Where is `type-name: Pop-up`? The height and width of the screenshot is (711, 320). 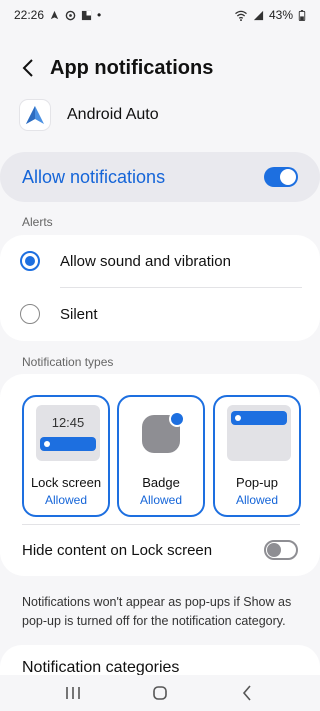 type-name: Pop-up is located at coordinates (257, 482).